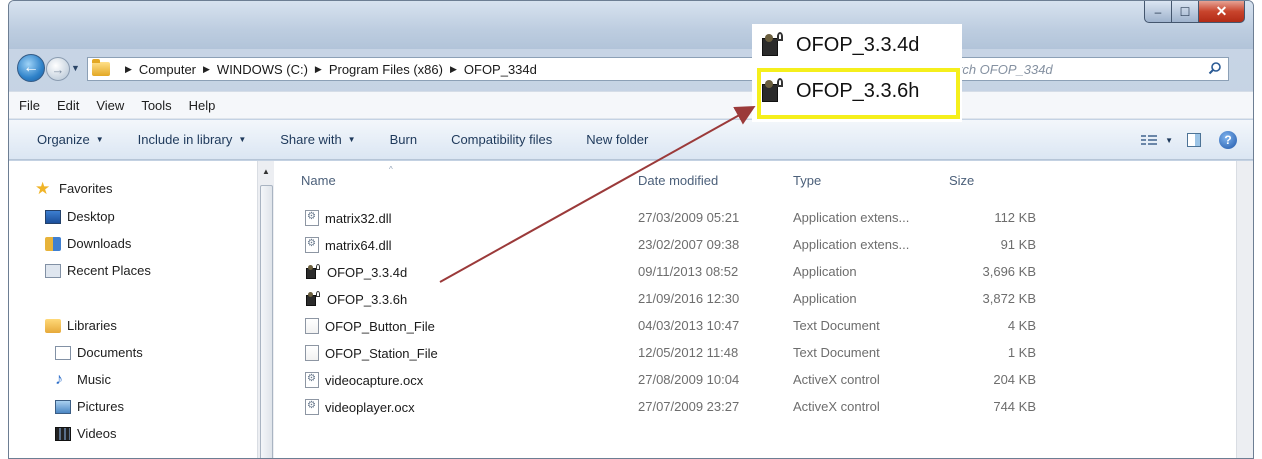 The height and width of the screenshot is (459, 1262). What do you see at coordinates (617, 139) in the screenshot?
I see `new-folder-button: New folder` at bounding box center [617, 139].